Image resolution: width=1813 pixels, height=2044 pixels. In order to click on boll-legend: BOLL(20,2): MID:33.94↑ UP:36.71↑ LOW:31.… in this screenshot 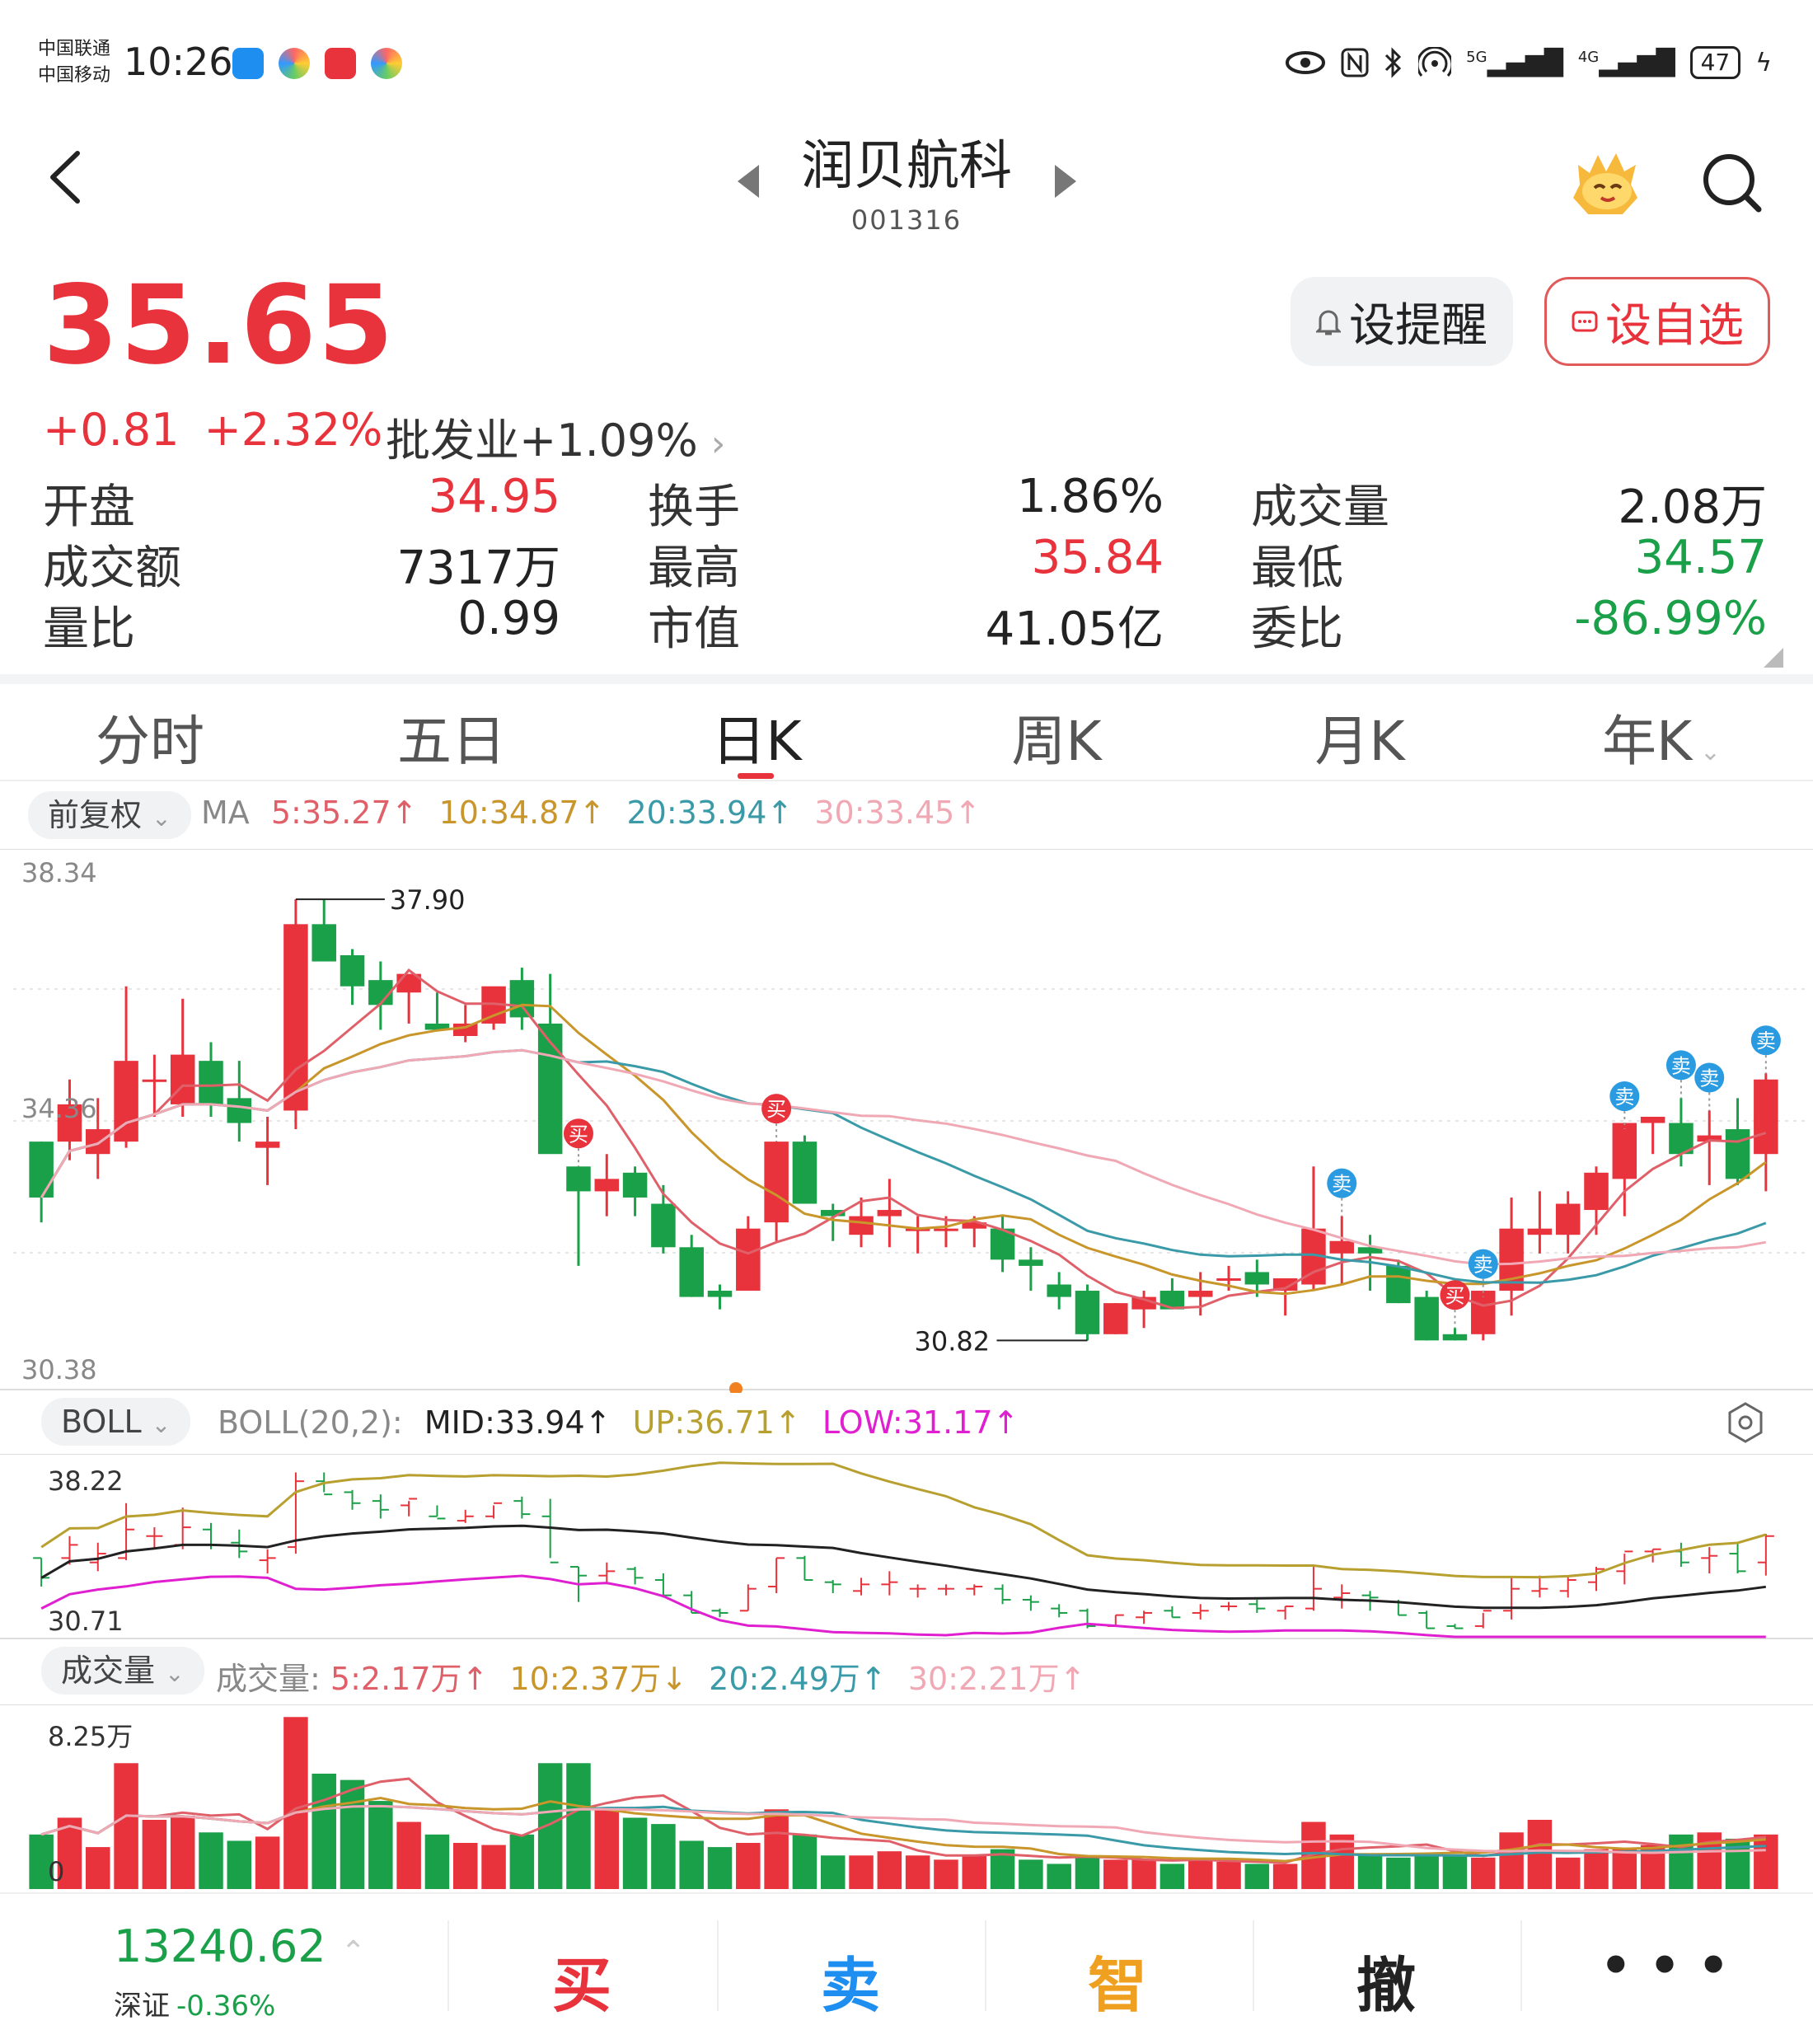, I will do `click(624, 1422)`.